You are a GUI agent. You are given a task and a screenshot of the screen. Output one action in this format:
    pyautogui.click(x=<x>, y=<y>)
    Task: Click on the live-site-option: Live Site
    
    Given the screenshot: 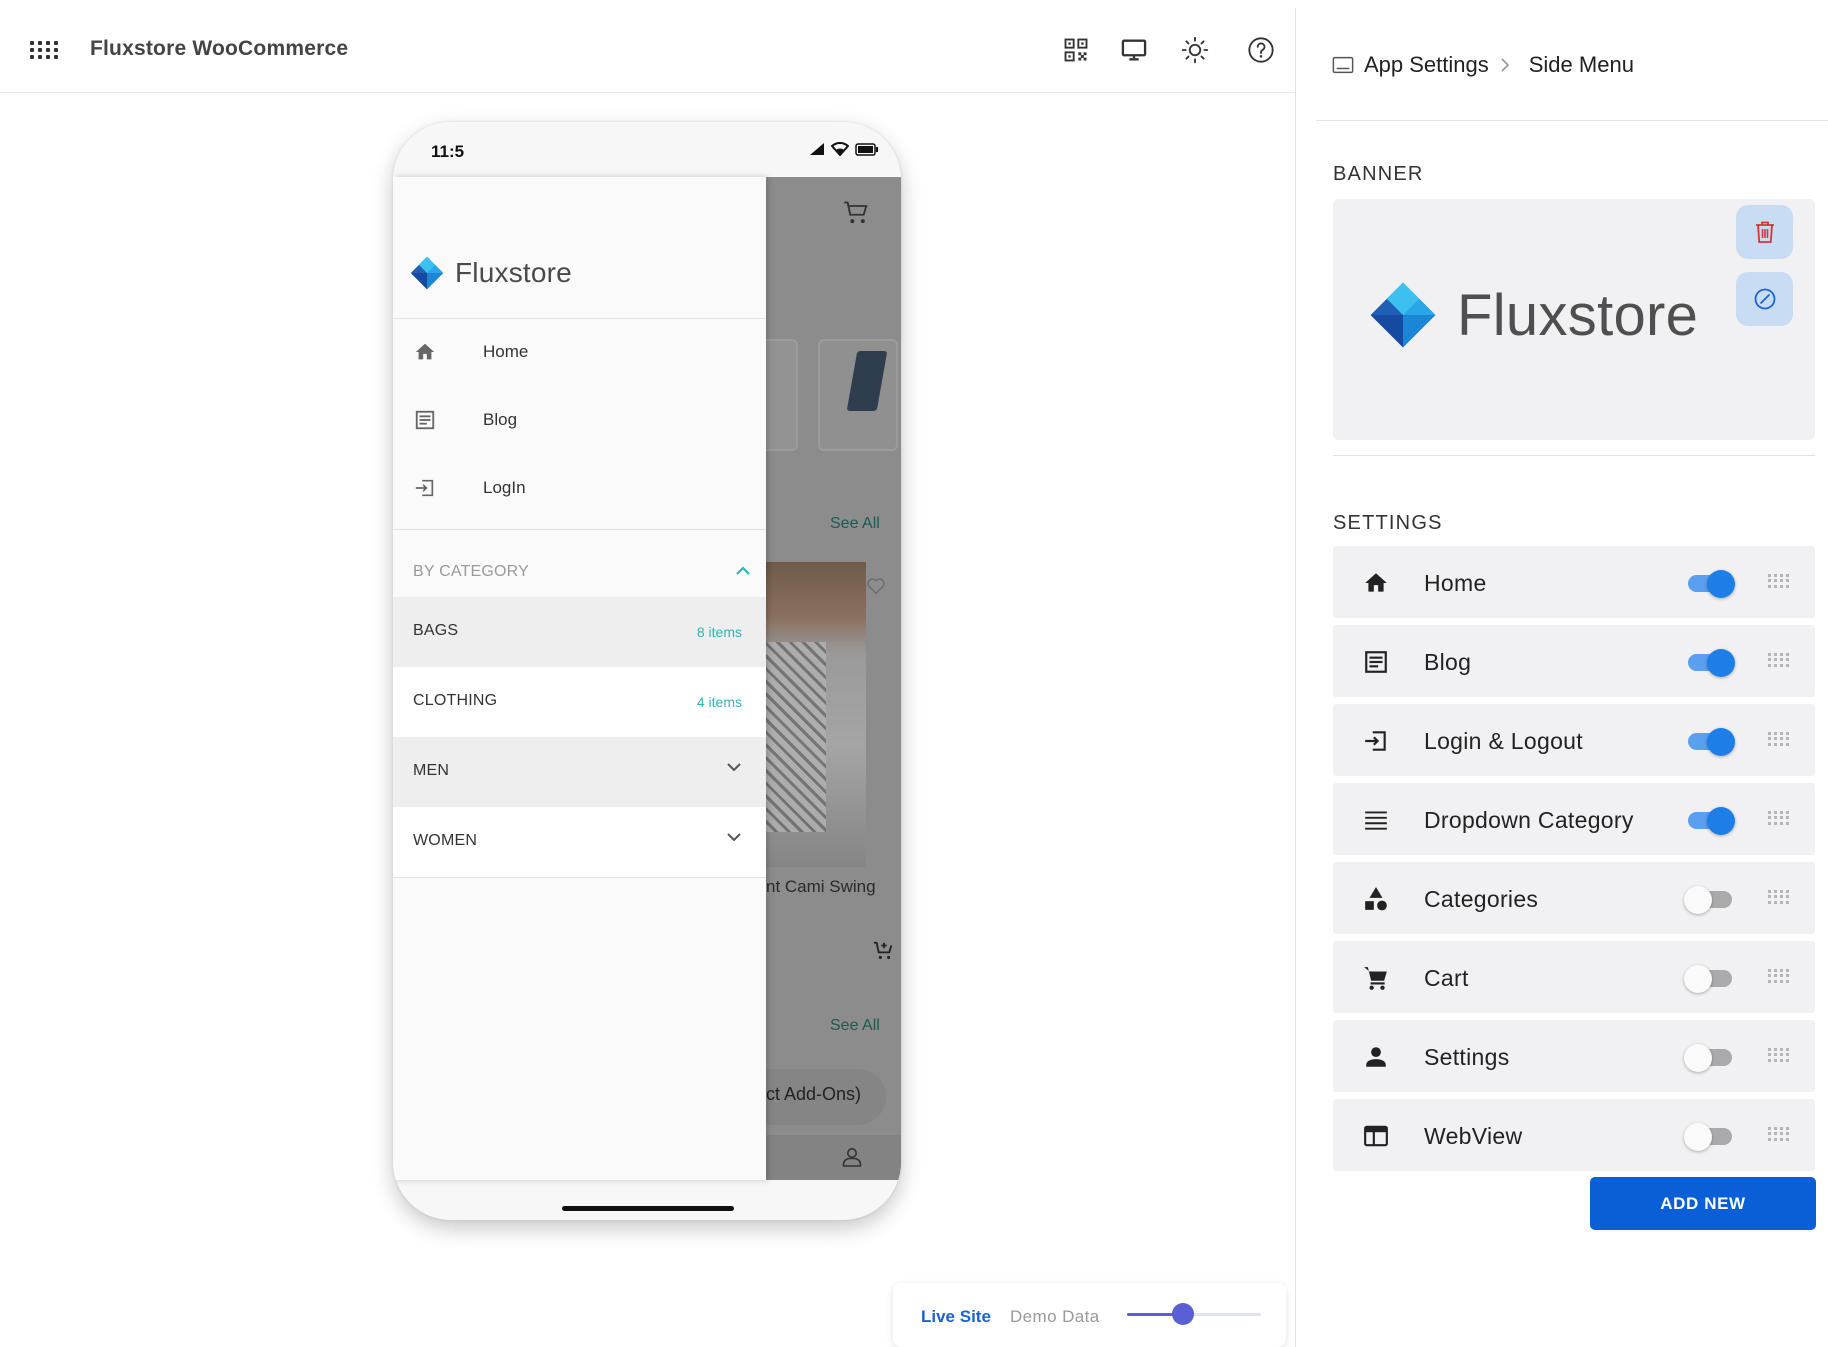 What is the action you would take?
    pyautogui.click(x=956, y=1317)
    